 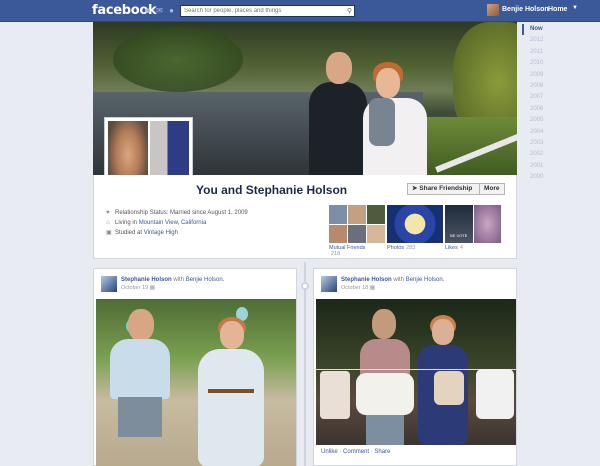 What do you see at coordinates (108, 223) in the screenshot?
I see `home-icon: ⌂` at bounding box center [108, 223].